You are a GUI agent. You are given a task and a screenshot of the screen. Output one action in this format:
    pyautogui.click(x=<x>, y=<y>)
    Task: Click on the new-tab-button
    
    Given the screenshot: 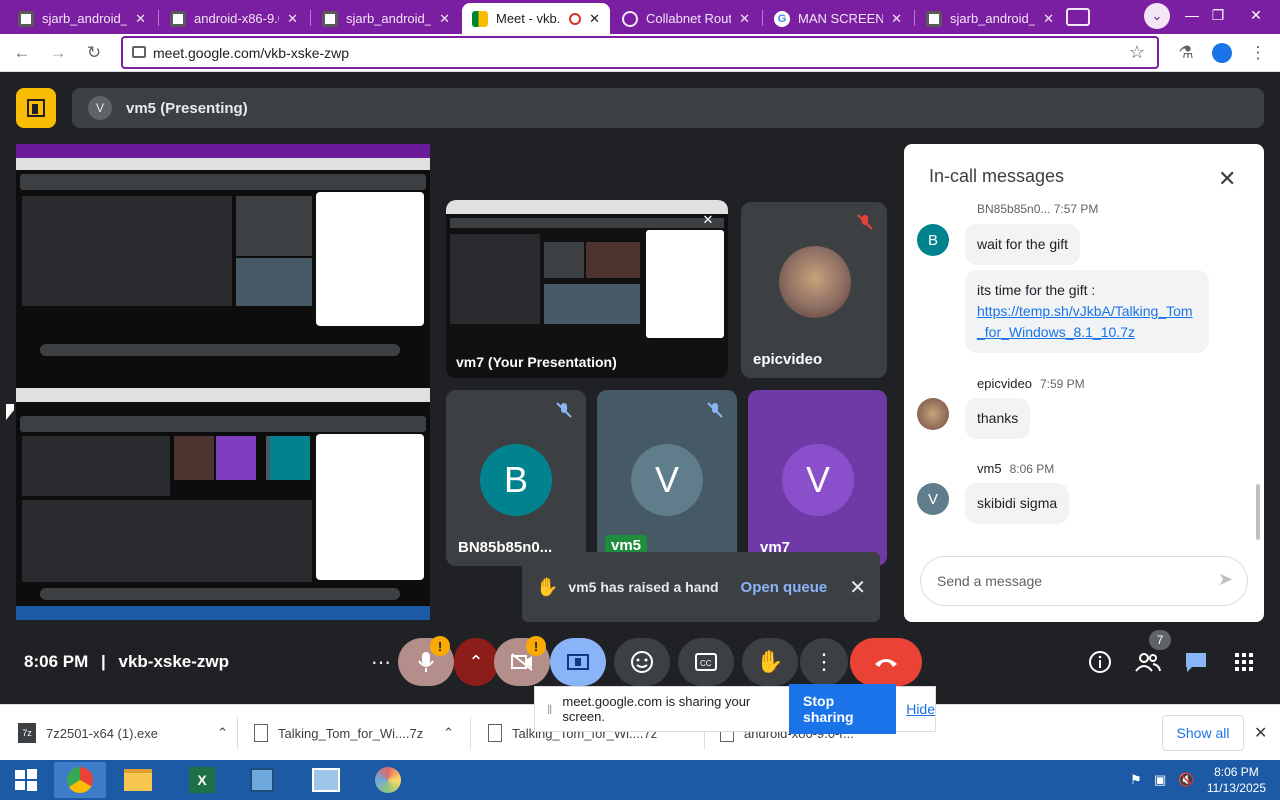 What is the action you would take?
    pyautogui.click(x=1078, y=17)
    